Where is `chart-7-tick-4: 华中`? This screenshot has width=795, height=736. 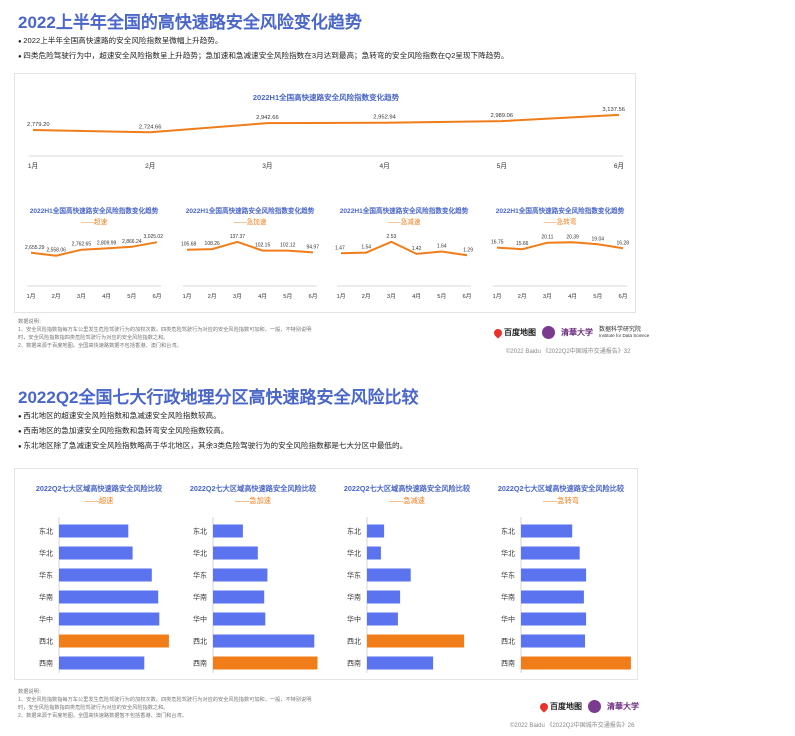 chart-7-tick-4: 华中 is located at coordinates (354, 619).